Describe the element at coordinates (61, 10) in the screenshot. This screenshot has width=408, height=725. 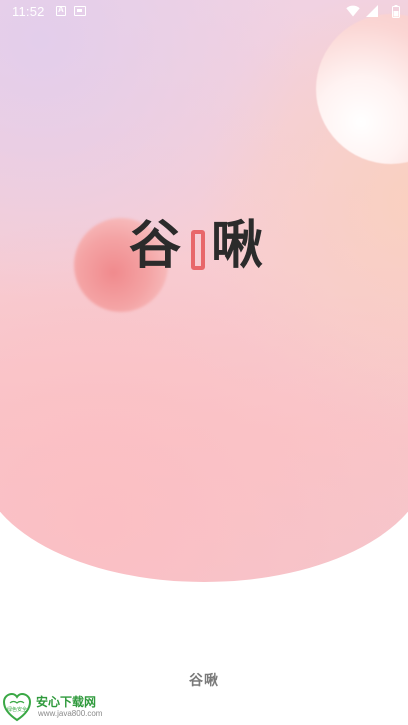
I see `a-notification-icon` at that location.